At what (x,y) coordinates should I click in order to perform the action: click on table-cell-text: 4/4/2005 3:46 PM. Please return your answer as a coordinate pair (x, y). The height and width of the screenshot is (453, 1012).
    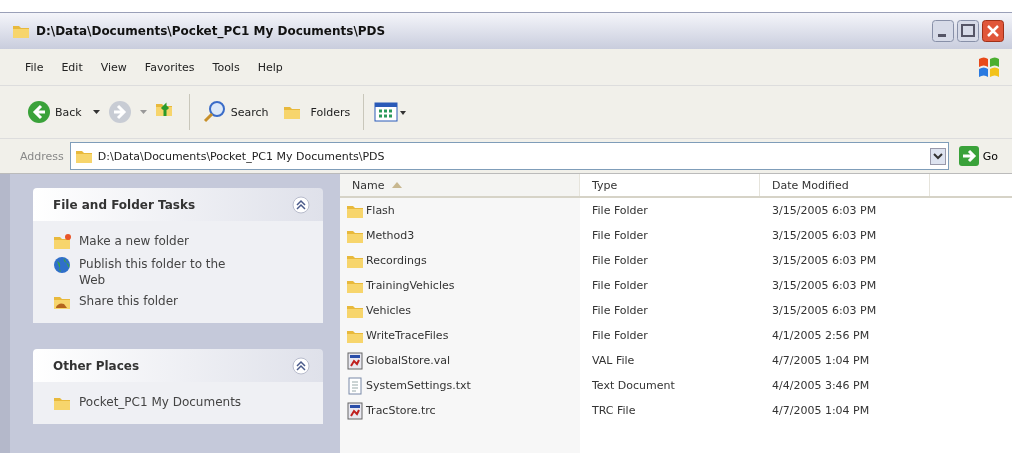
    Looking at the image, I should click on (821, 386).